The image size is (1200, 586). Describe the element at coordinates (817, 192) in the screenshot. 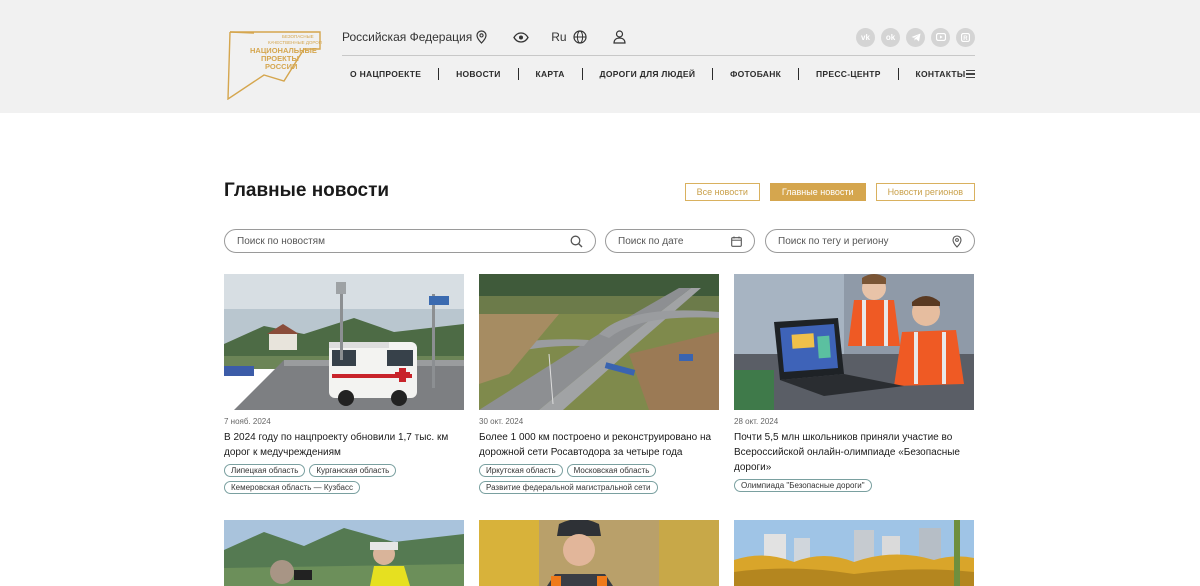

I see `tab-main-news: Главные новости` at that location.